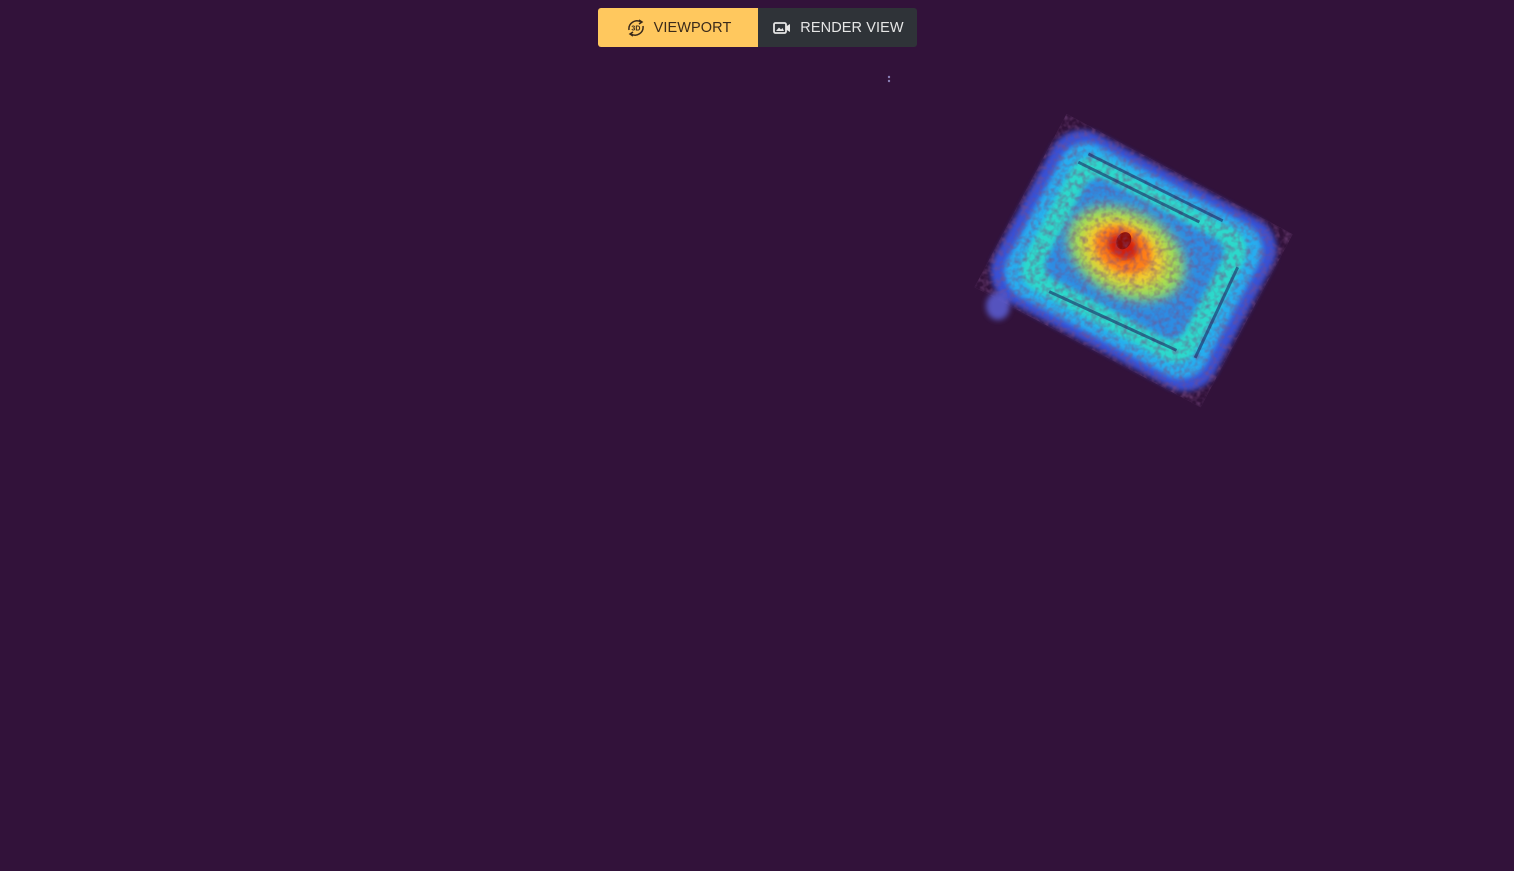 Image resolution: width=1514 pixels, height=871 pixels. I want to click on 3d-rotate-icon: 3D, so click(636, 28).